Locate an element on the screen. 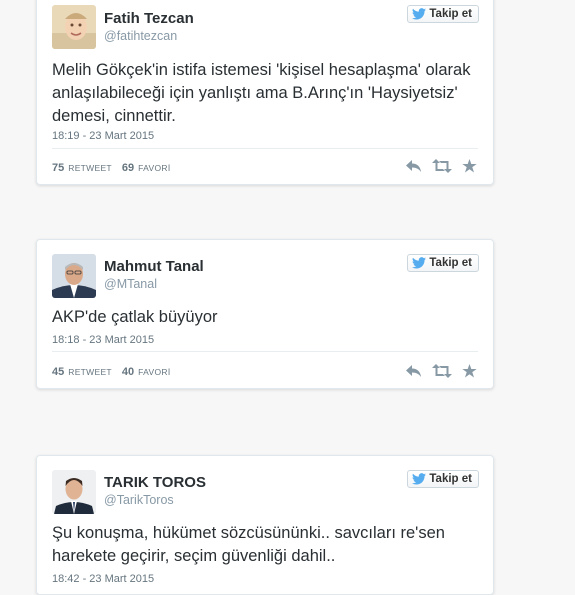  author-handle: @TarikToros is located at coordinates (139, 500).